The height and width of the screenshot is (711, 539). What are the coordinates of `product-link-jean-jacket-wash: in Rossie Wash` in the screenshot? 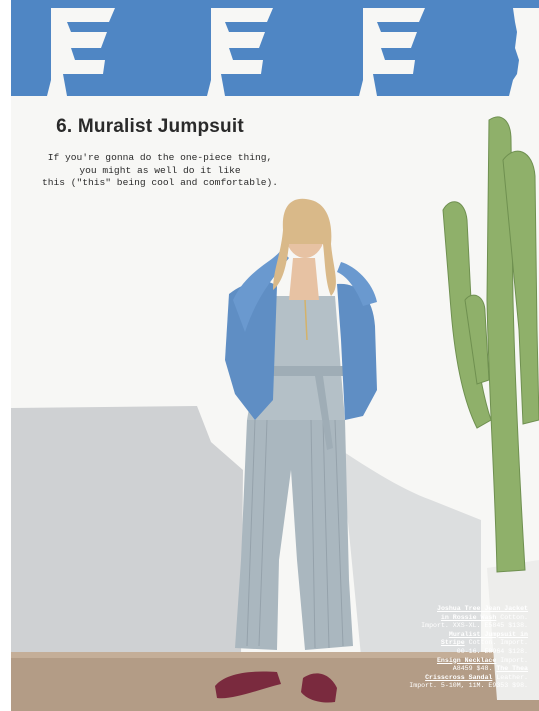 It's located at (468, 617).